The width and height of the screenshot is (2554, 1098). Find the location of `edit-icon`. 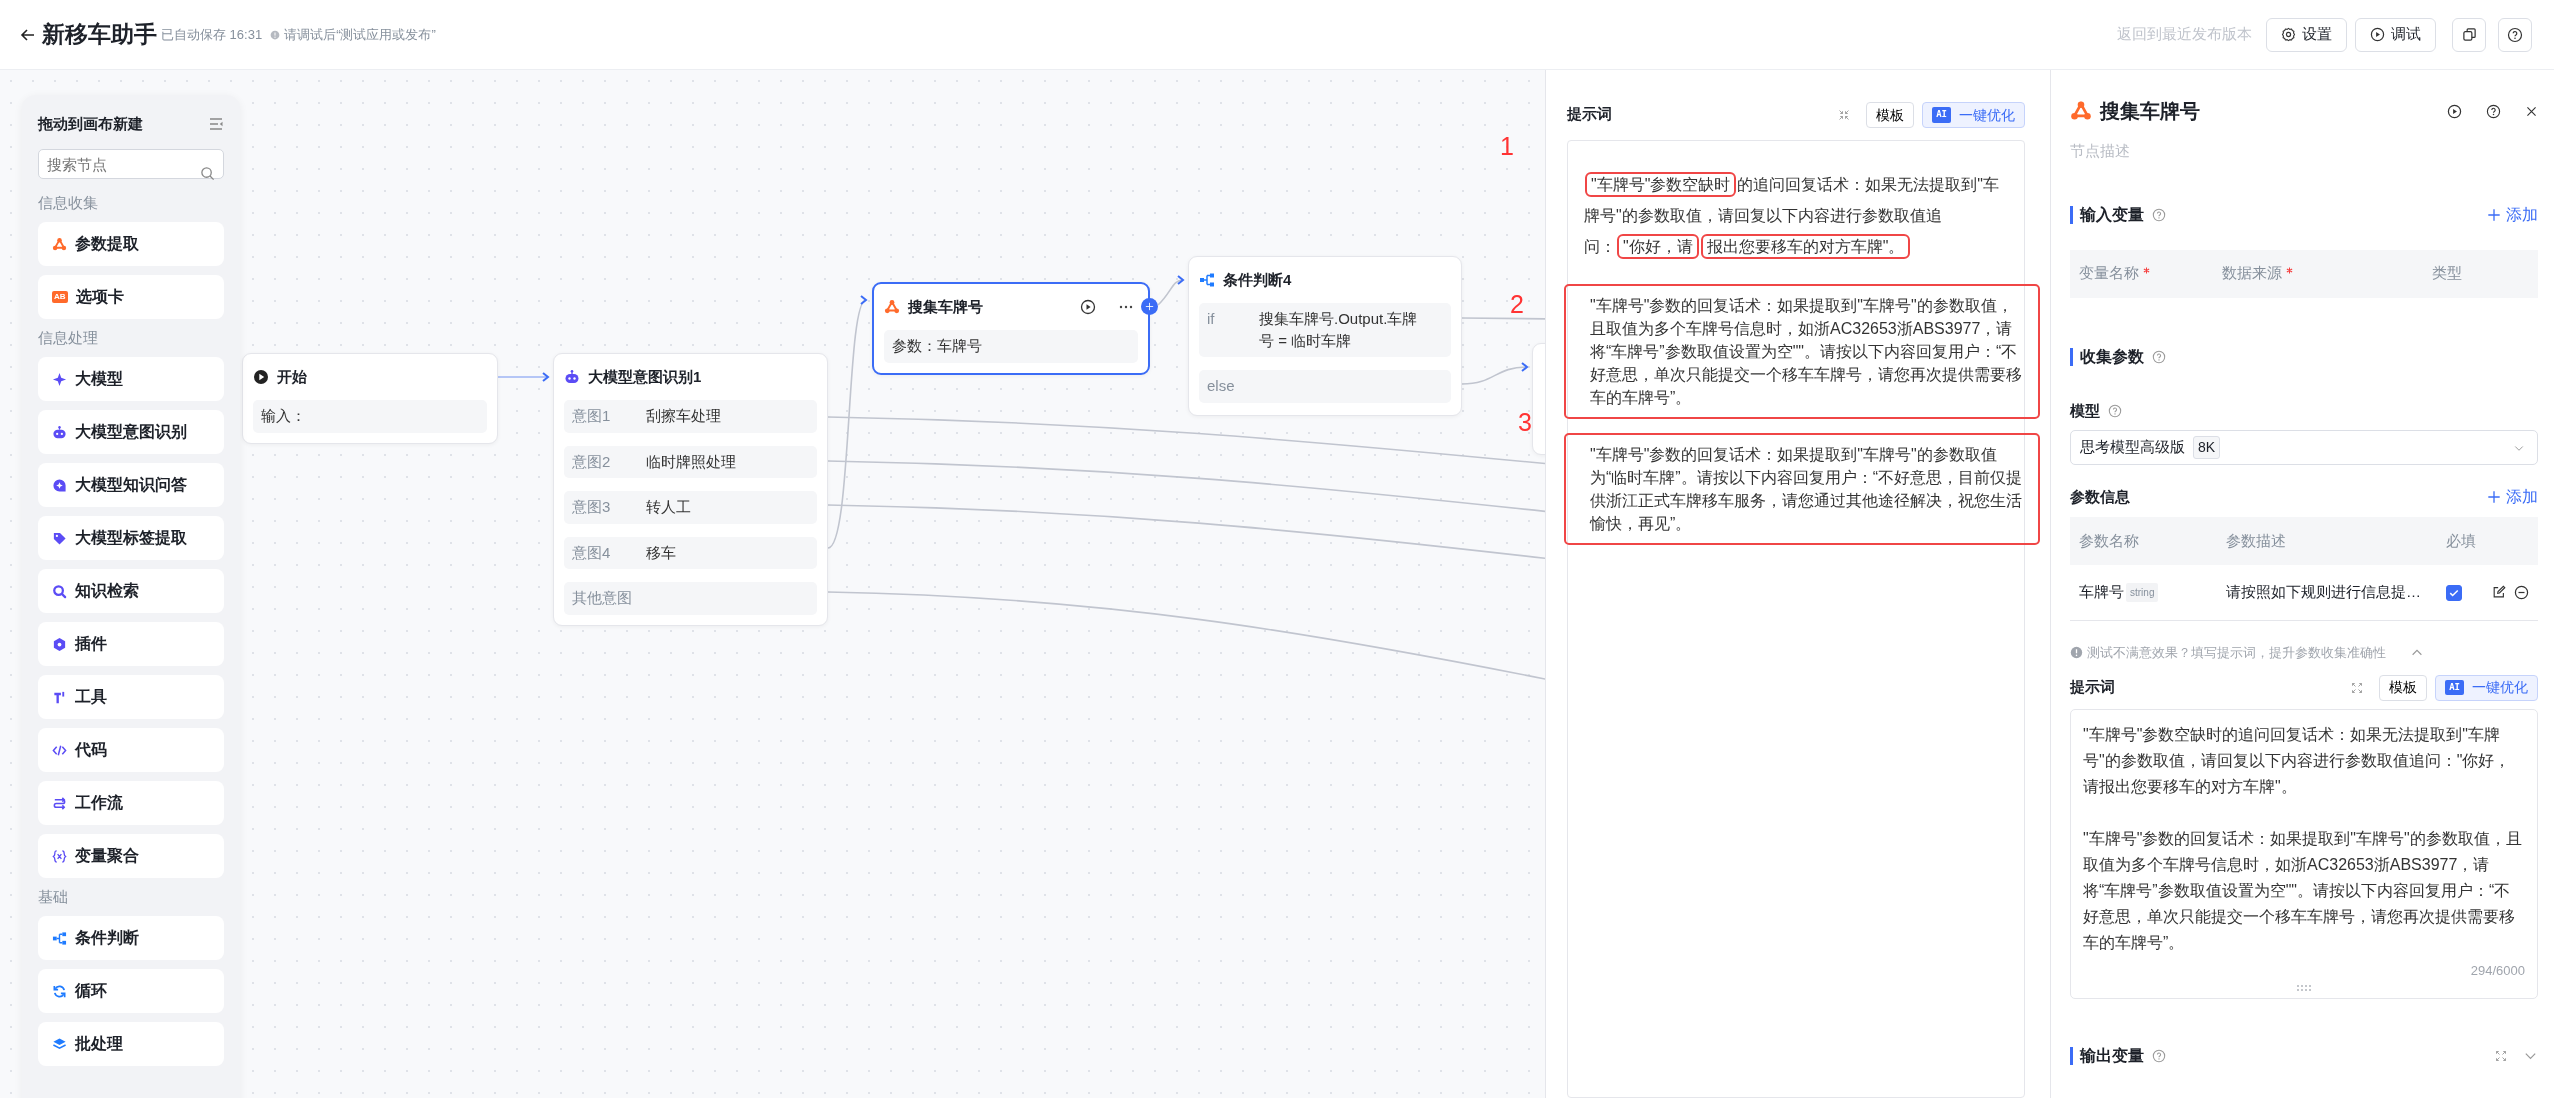

edit-icon is located at coordinates (2499, 592).